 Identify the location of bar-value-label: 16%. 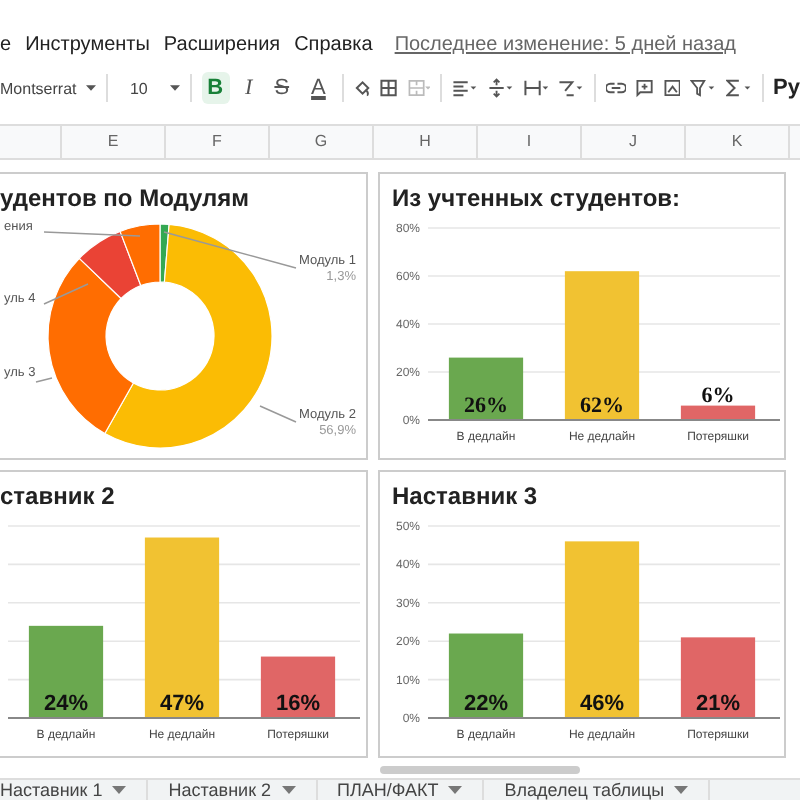
(298, 704).